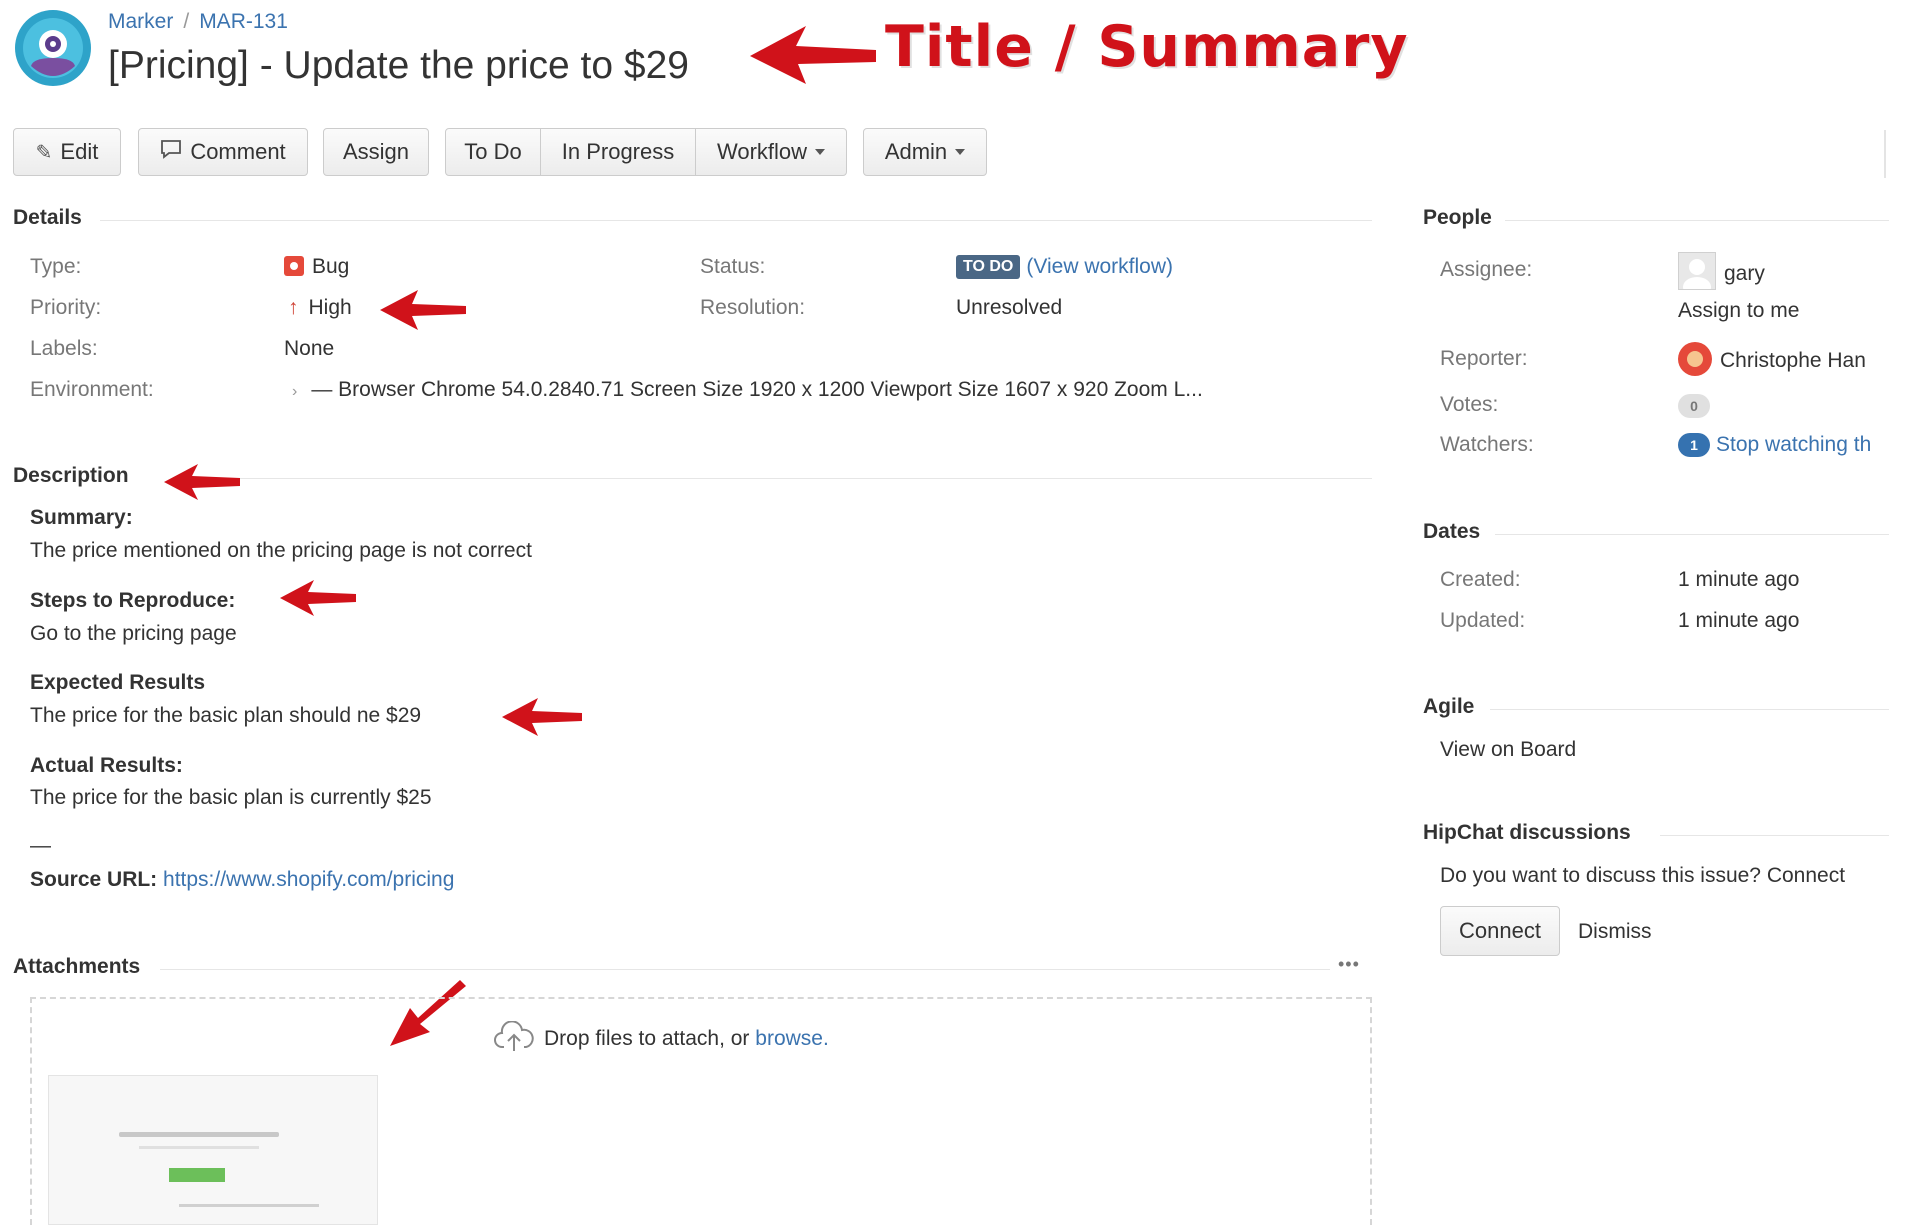 The height and width of the screenshot is (1225, 1911). What do you see at coordinates (92, 389) in the screenshot?
I see `environment-label: Environment:` at bounding box center [92, 389].